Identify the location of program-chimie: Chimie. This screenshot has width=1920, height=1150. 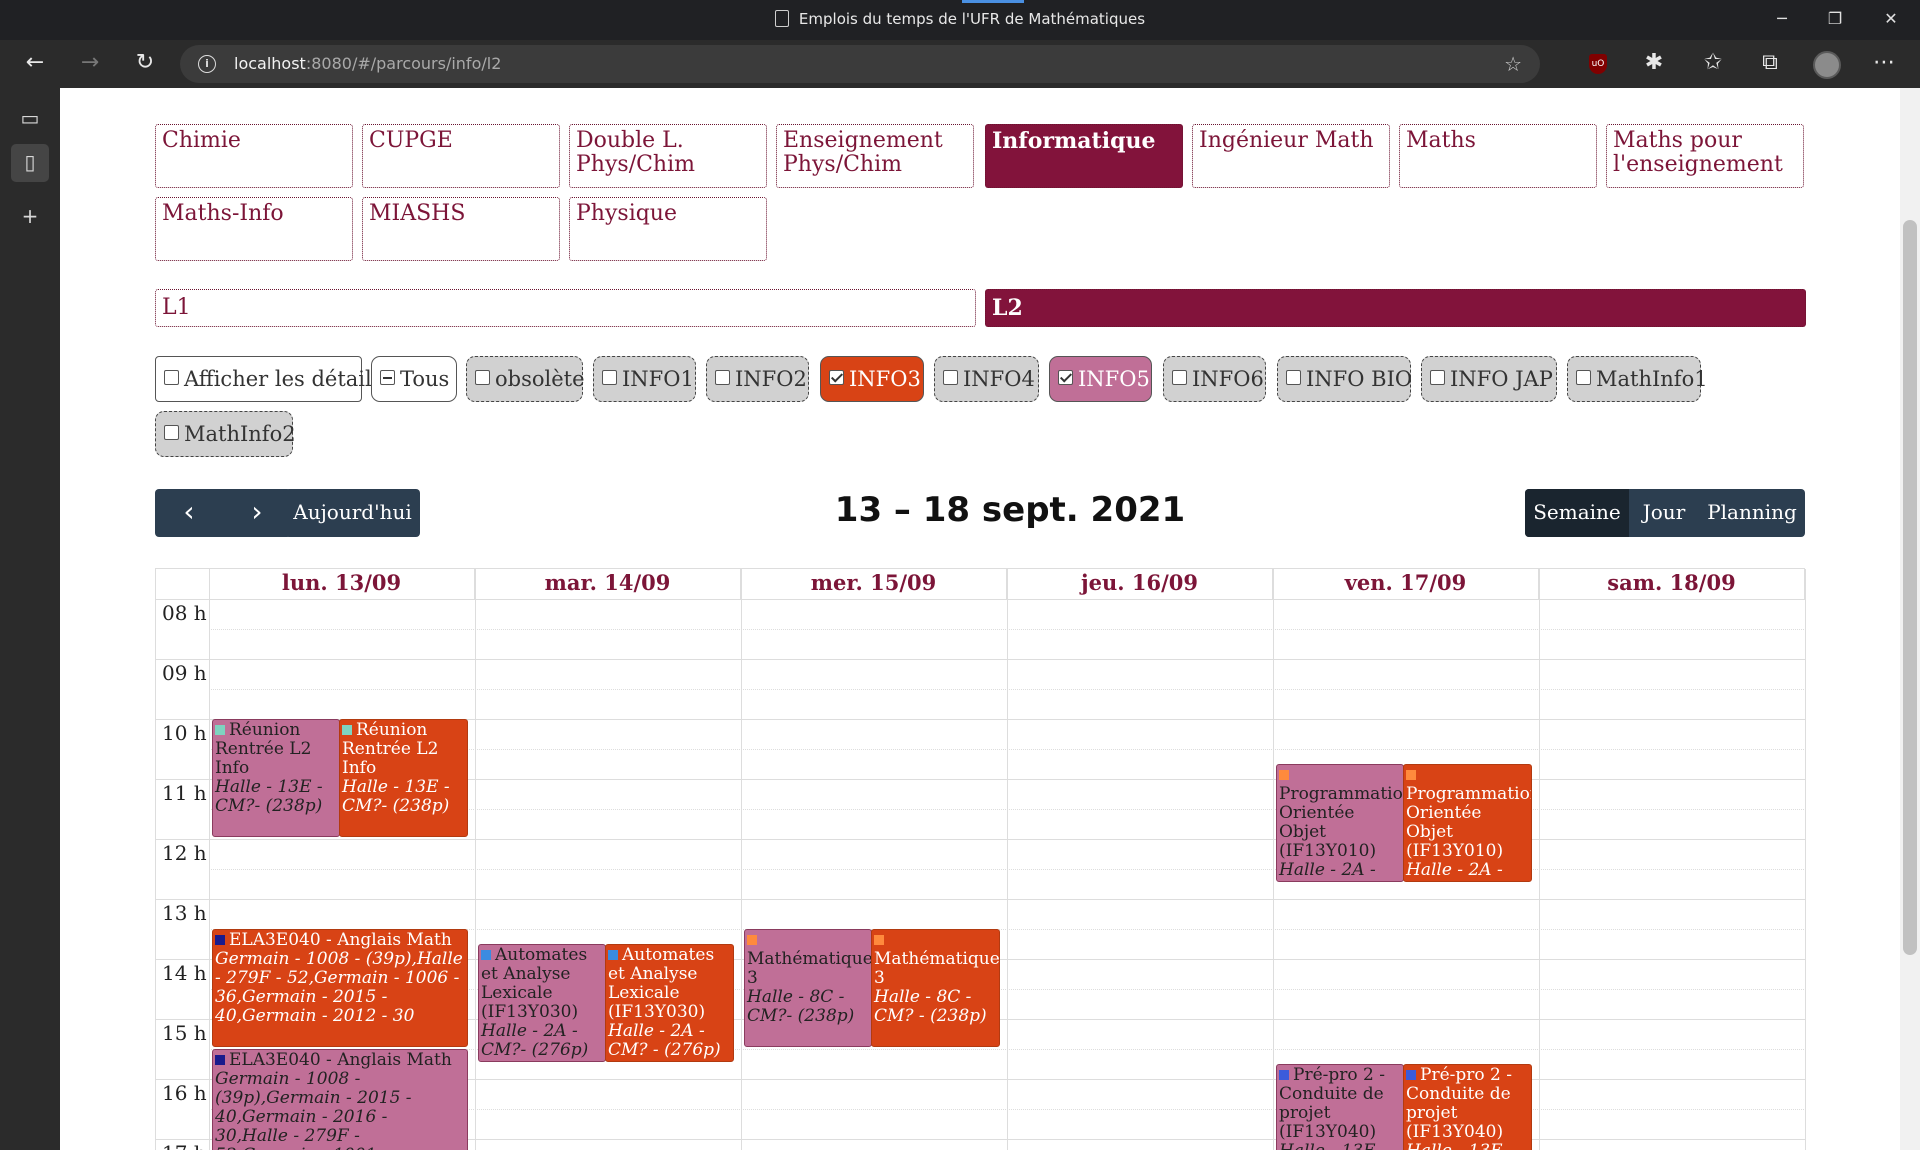
(254, 156).